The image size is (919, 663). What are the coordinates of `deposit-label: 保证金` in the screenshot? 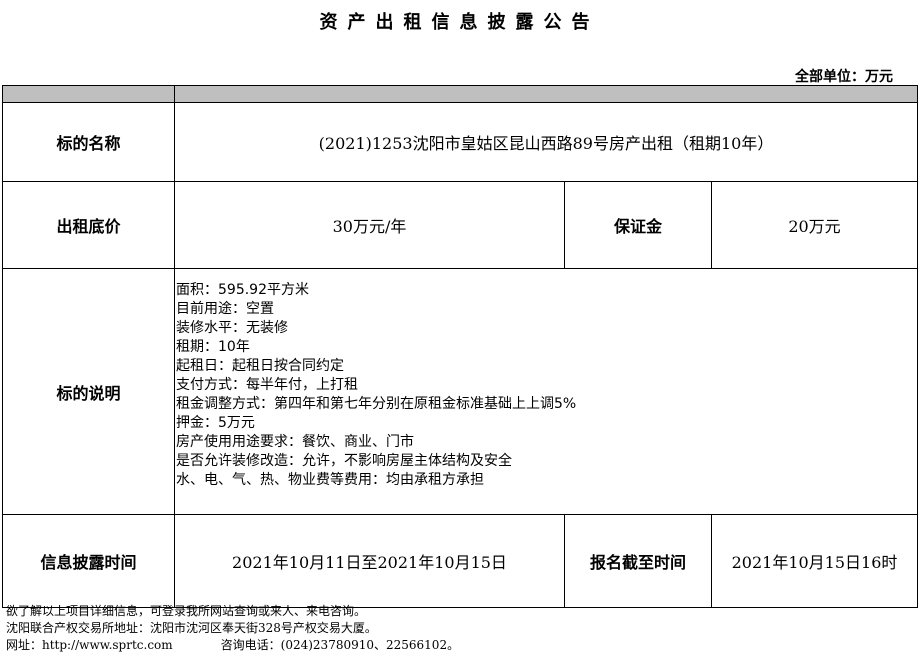 It's located at (638, 225).